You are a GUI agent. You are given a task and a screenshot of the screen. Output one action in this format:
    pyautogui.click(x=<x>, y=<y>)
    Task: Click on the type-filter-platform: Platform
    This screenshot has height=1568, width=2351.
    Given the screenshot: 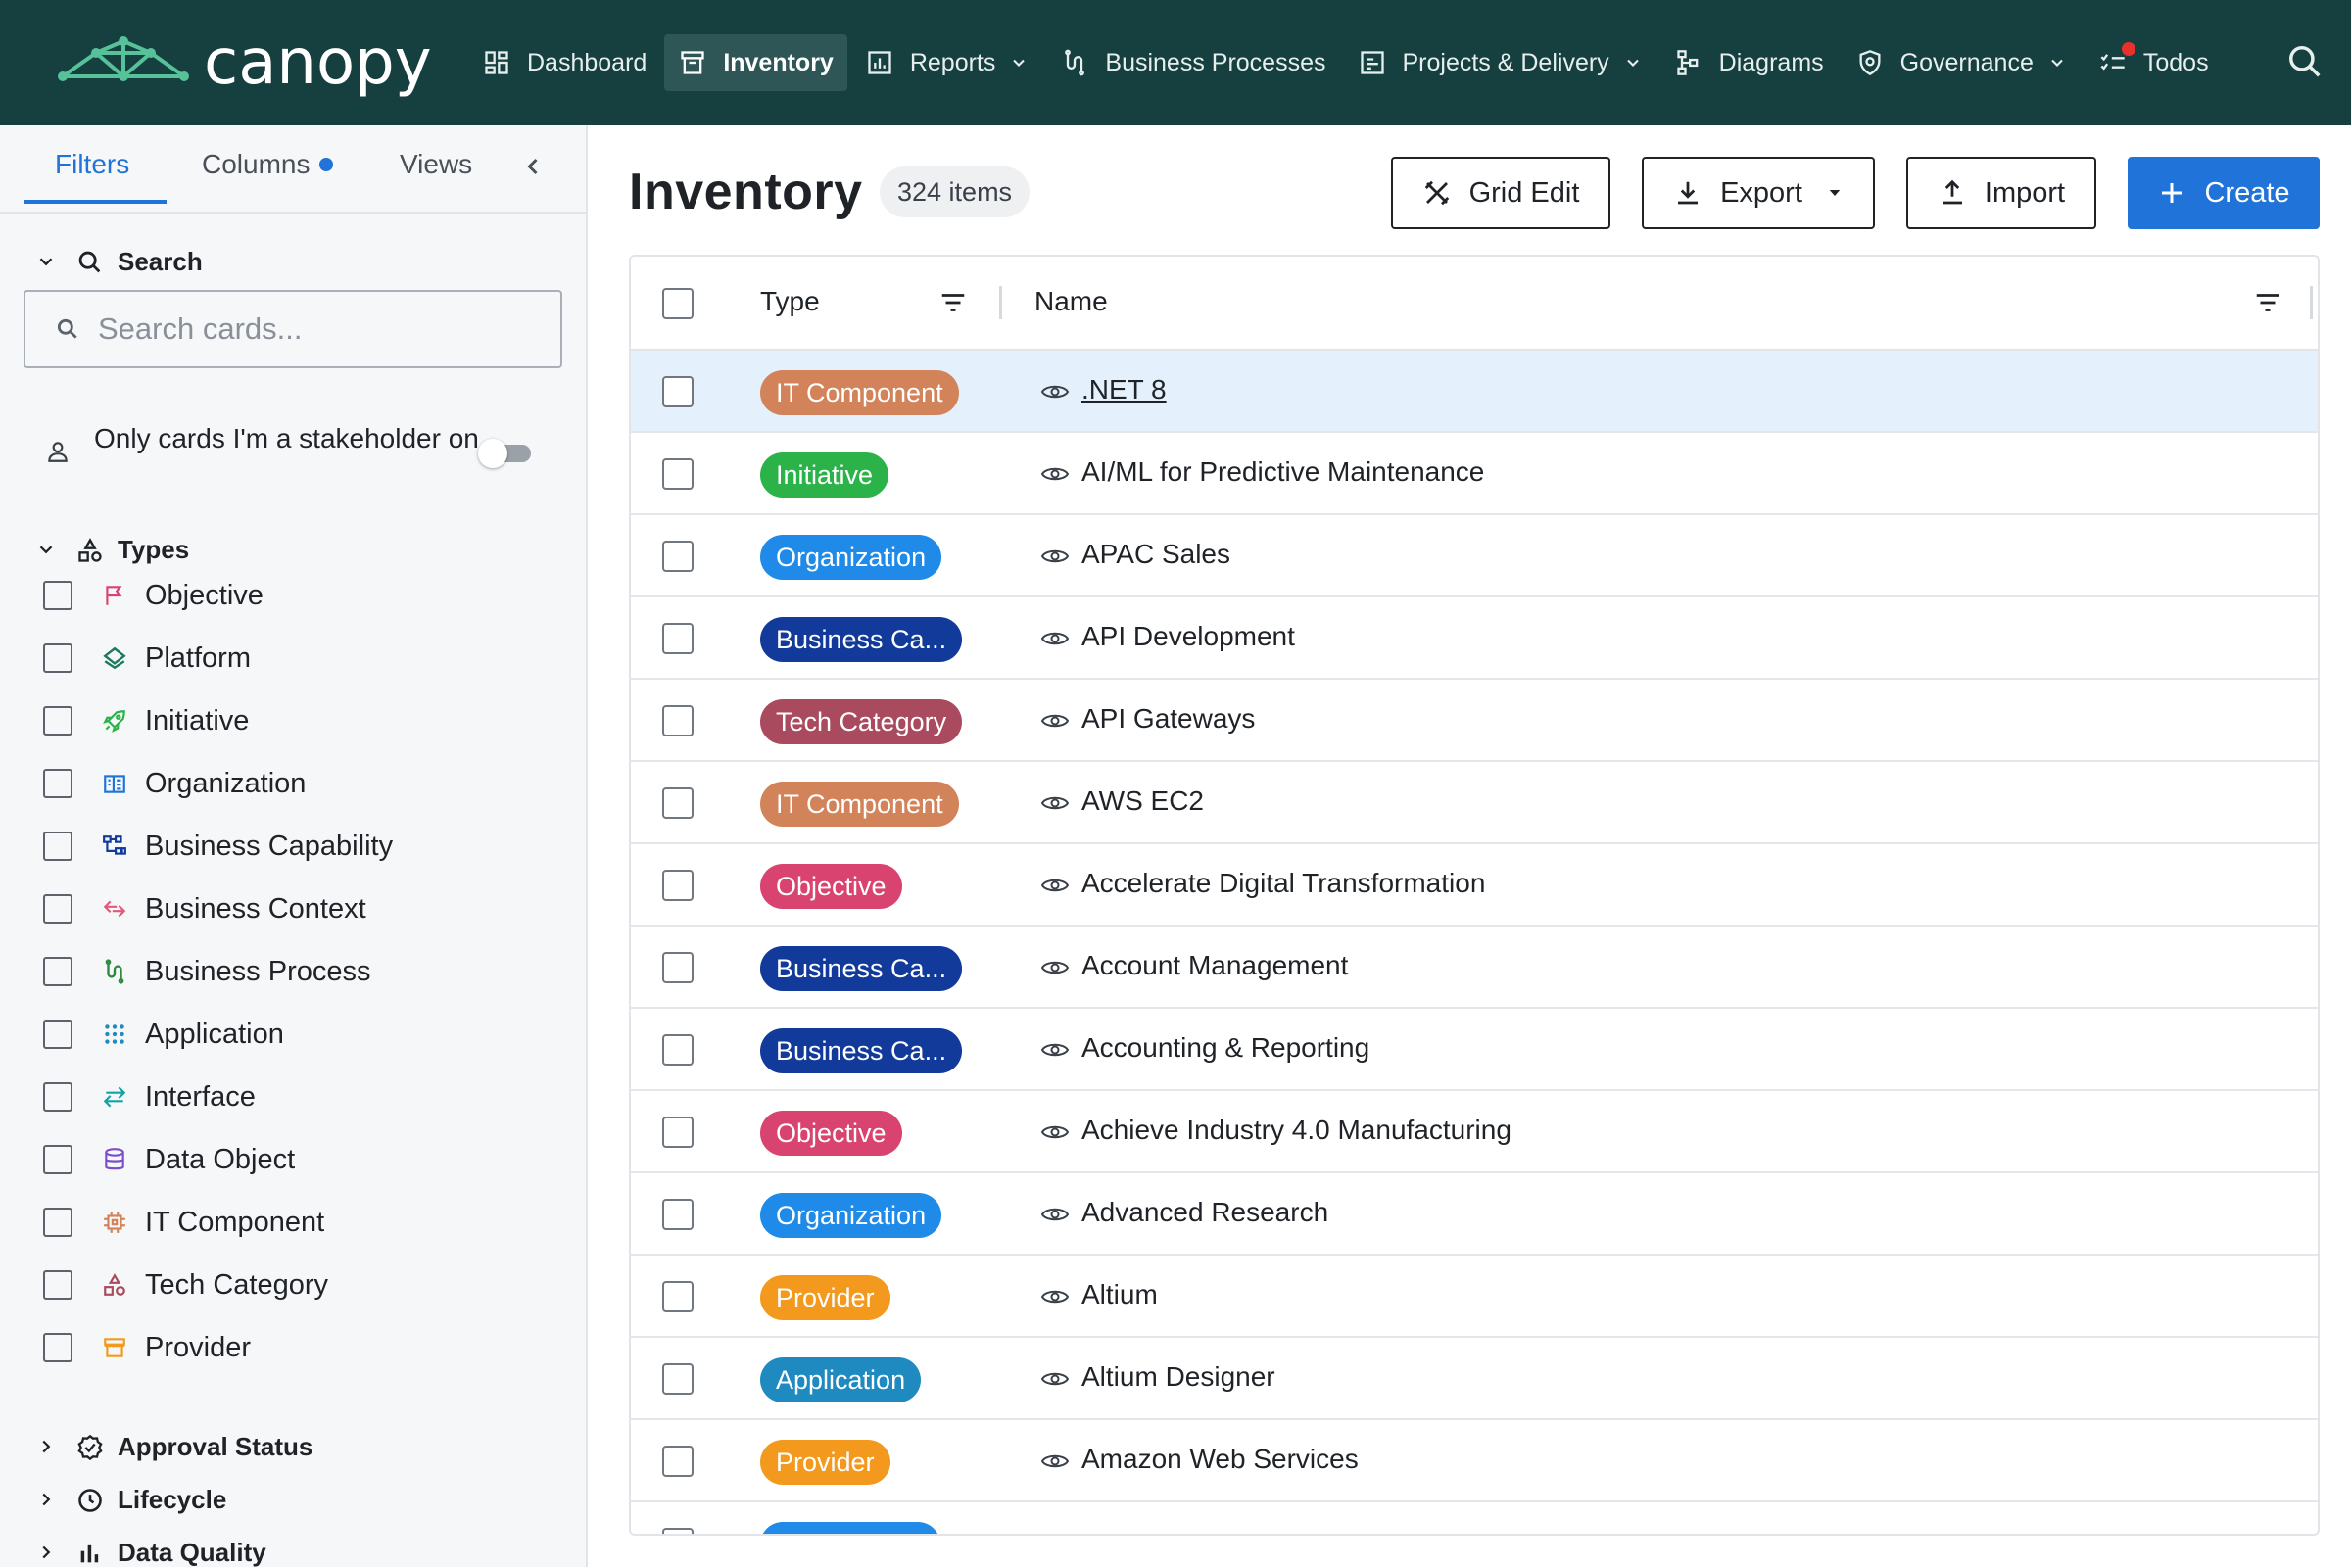 What is the action you would take?
    pyautogui.click(x=147, y=659)
    